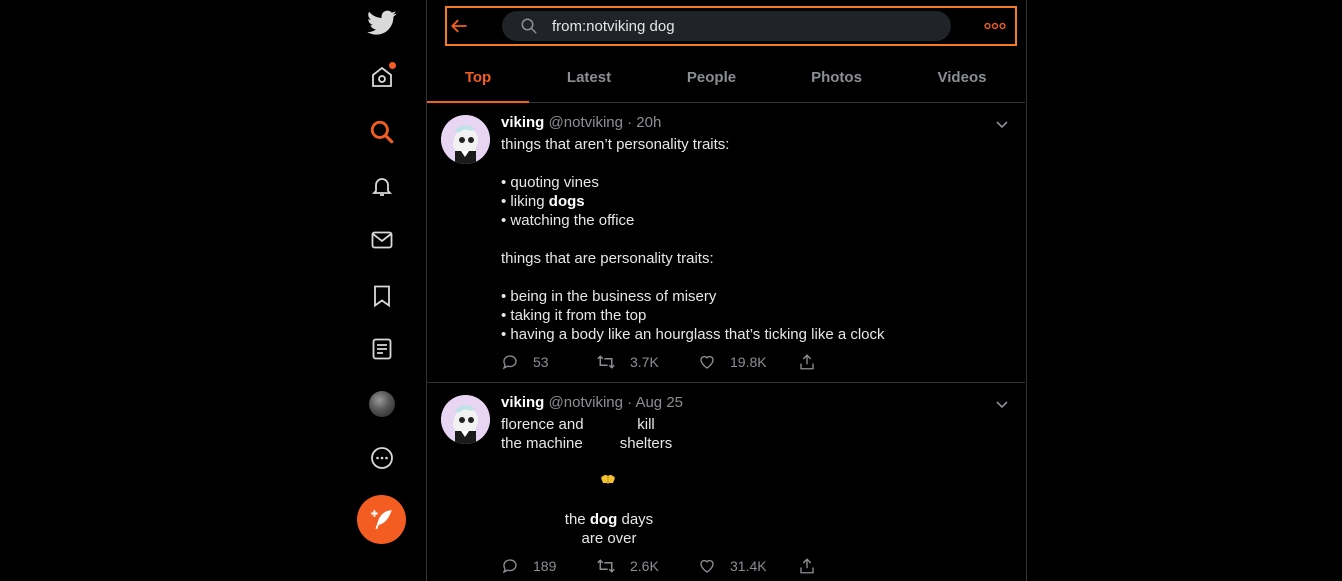 The height and width of the screenshot is (581, 1342). I want to click on tweet-line: • taking it from the top, so click(574, 315).